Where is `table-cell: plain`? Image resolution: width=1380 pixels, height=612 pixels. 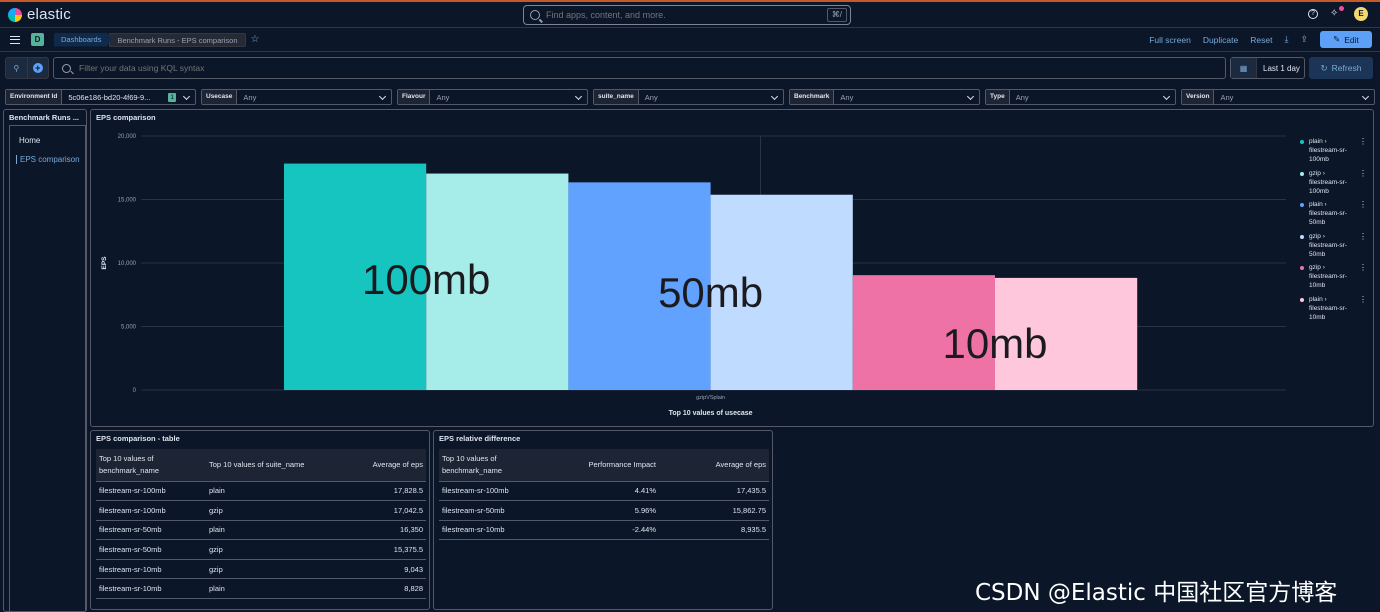
table-cell: plain is located at coordinates (261, 491).